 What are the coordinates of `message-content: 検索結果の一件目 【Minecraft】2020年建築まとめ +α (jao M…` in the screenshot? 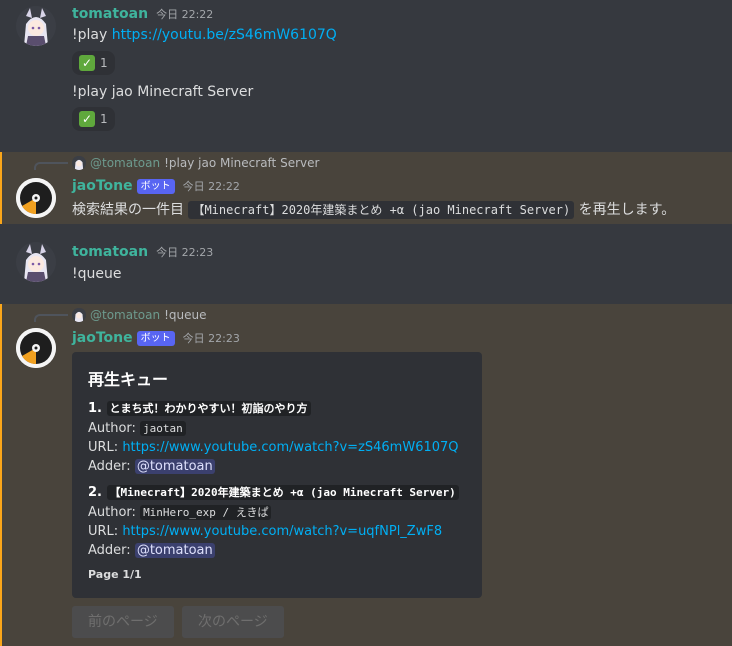 It's located at (373, 209).